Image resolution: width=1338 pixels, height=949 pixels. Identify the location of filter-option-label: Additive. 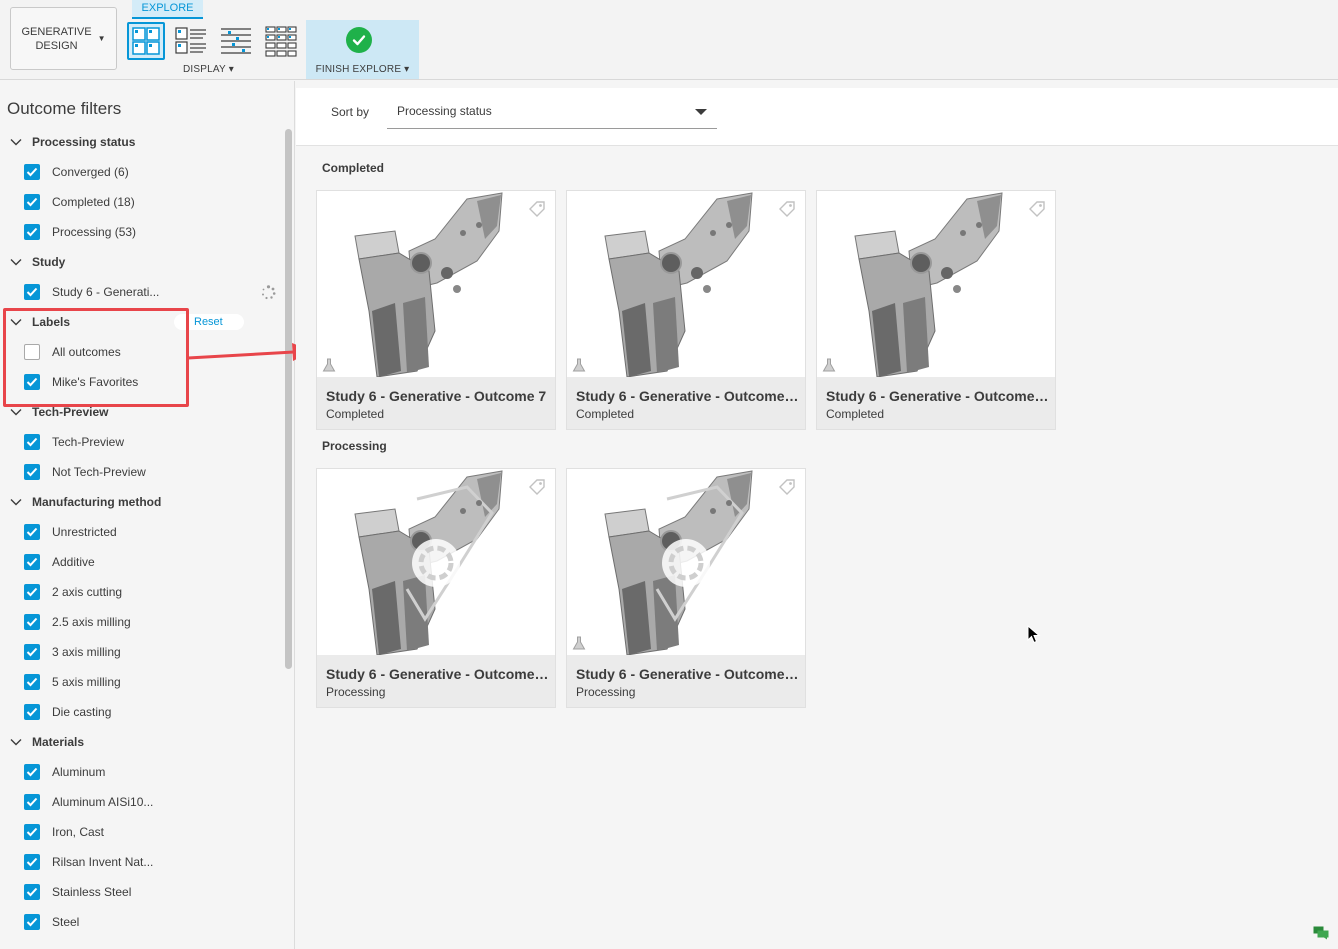
(73, 562).